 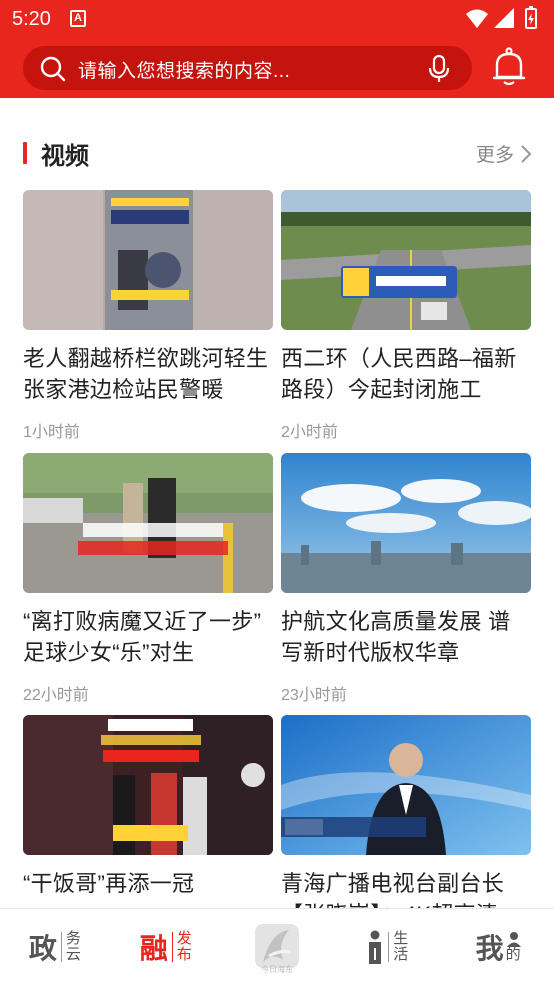 I want to click on nav-small-label: 务云, so click(x=73, y=946).